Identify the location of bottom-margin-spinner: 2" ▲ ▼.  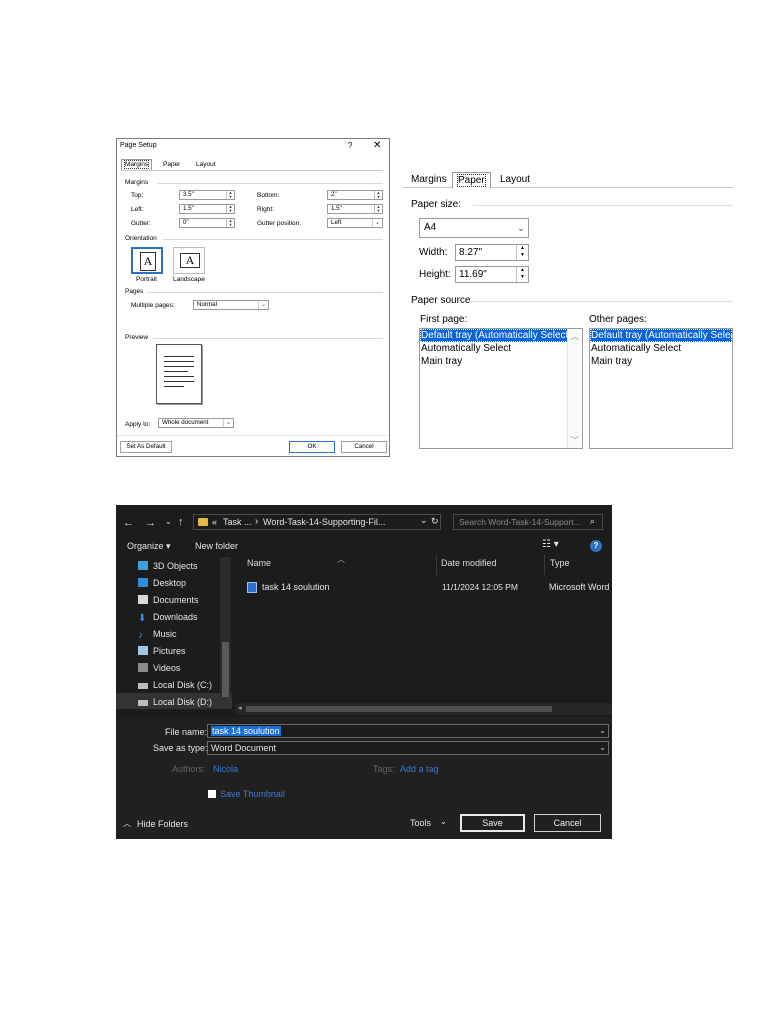
(355, 195).